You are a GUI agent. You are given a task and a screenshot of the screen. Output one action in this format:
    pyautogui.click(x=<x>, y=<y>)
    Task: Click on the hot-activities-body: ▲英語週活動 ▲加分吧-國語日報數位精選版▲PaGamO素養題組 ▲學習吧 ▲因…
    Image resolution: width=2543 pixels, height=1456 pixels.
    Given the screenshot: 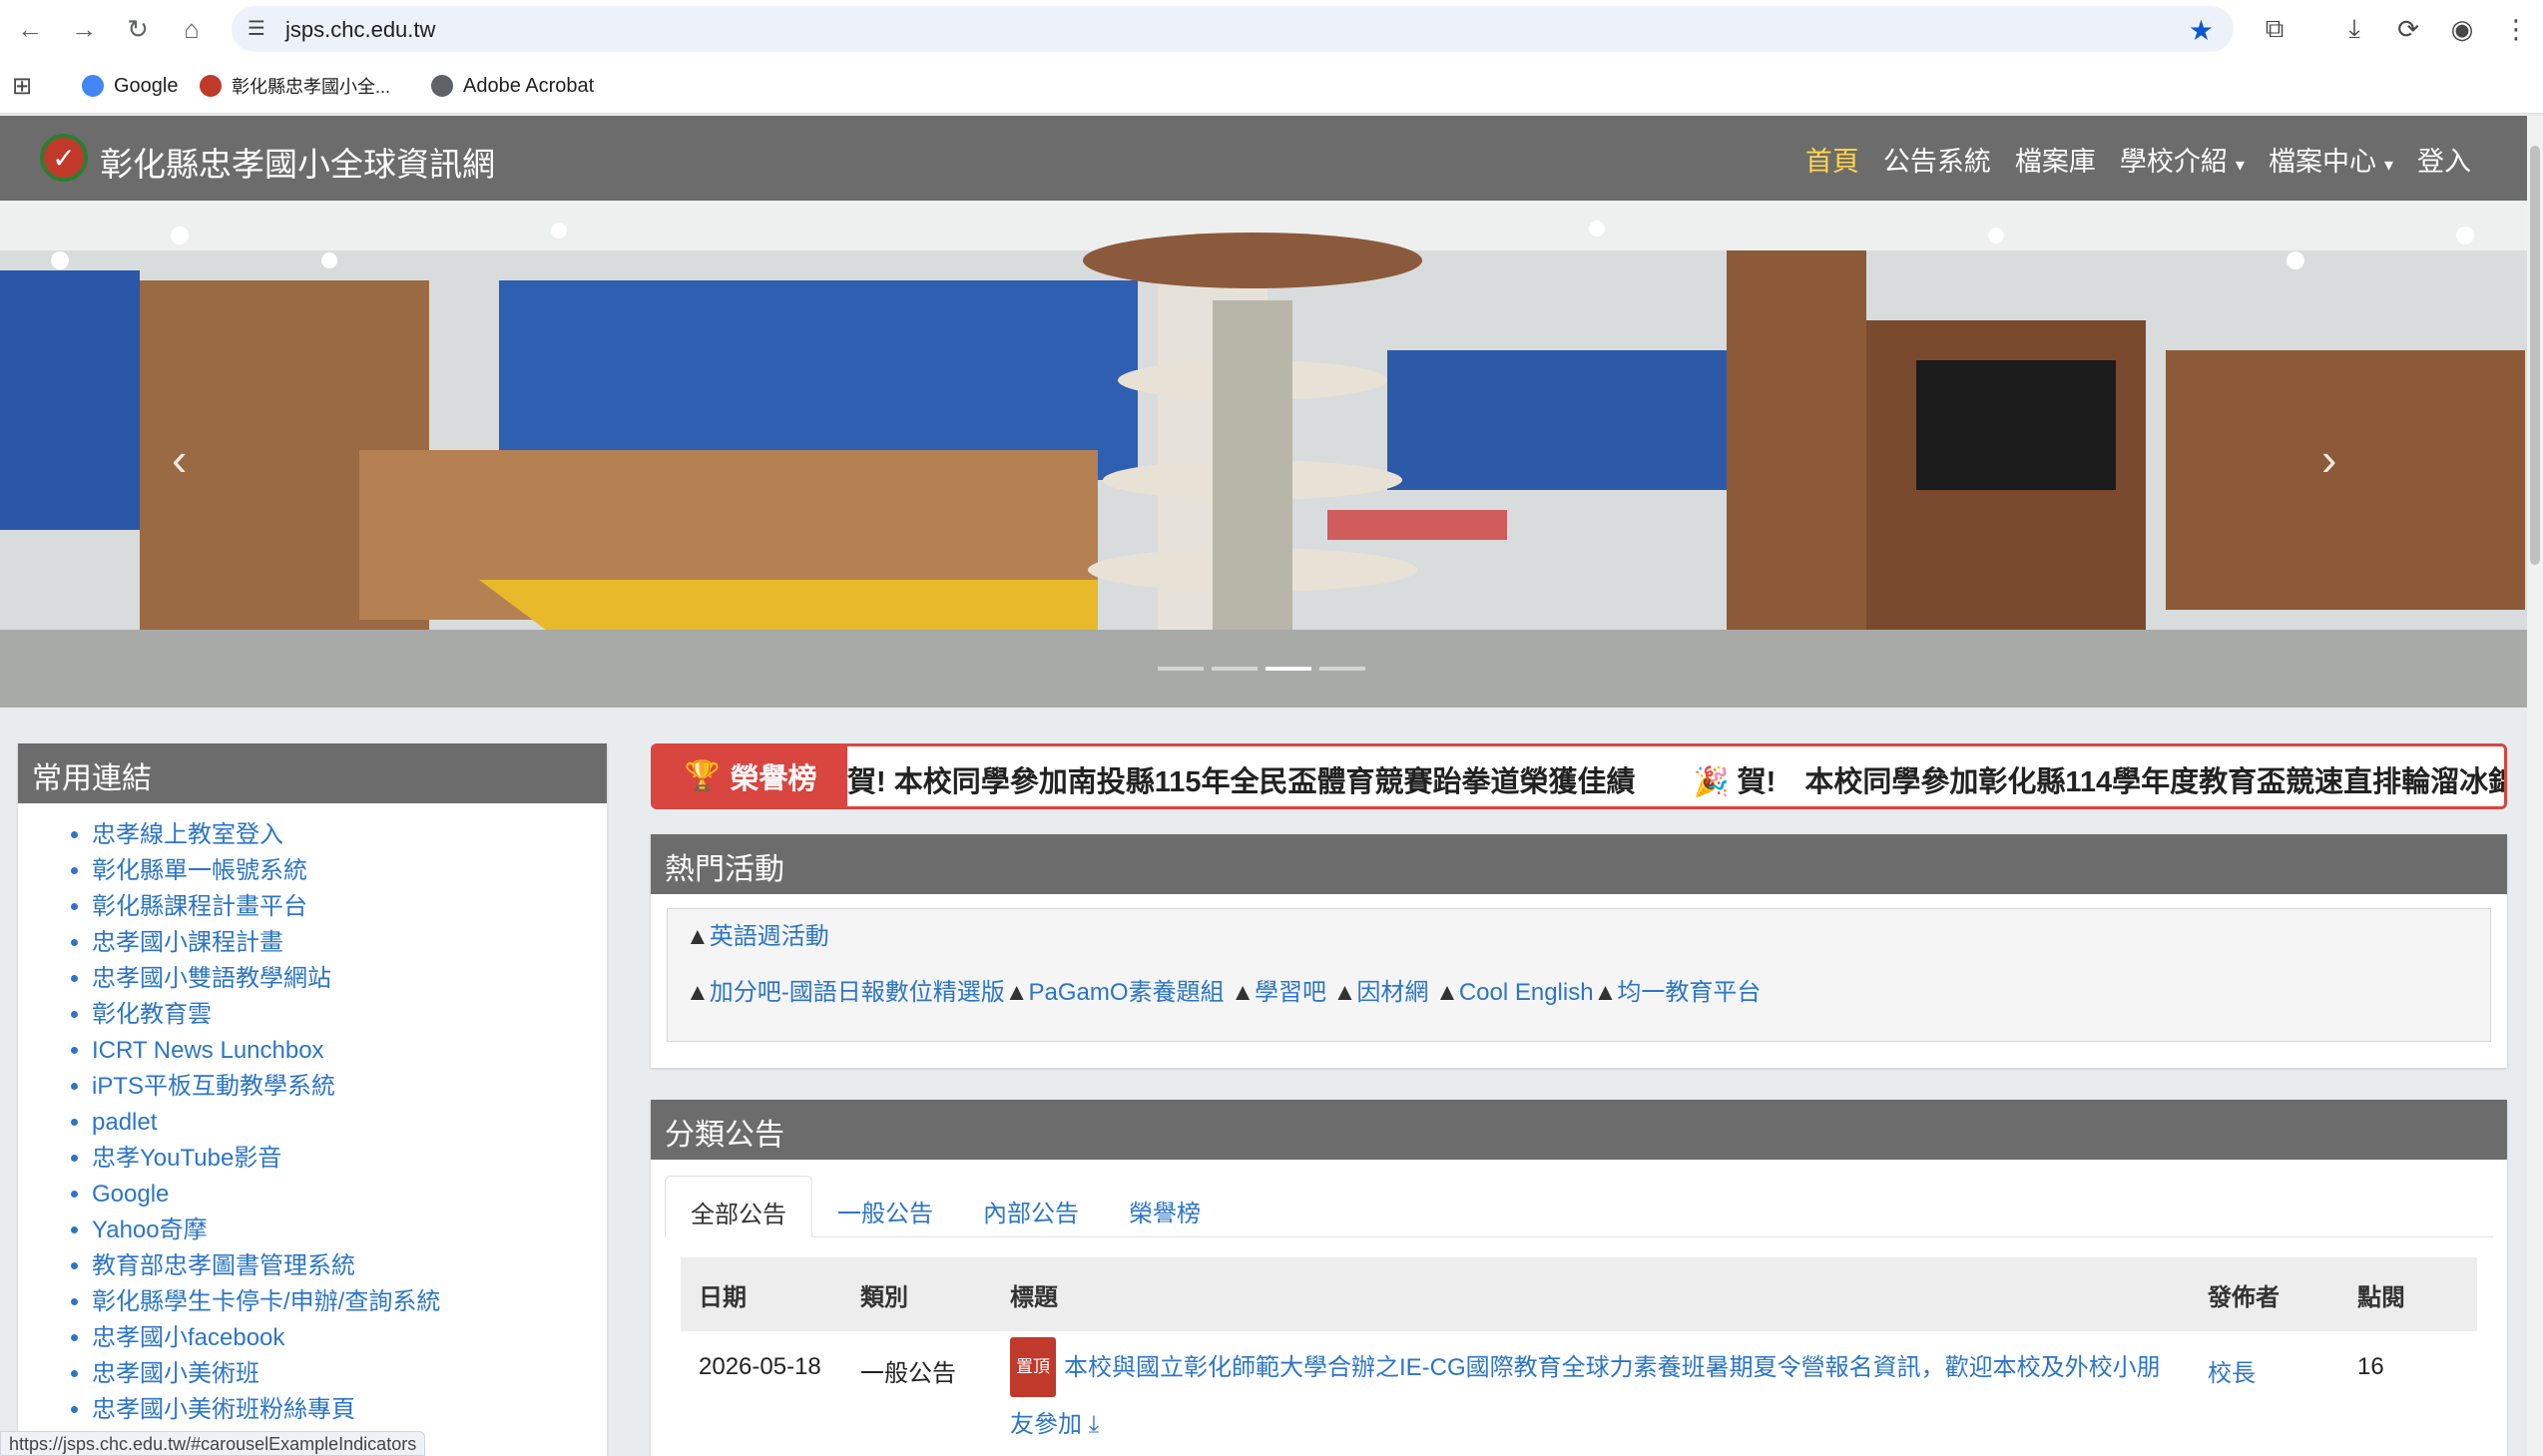 What is the action you would take?
    pyautogui.click(x=1579, y=975)
    